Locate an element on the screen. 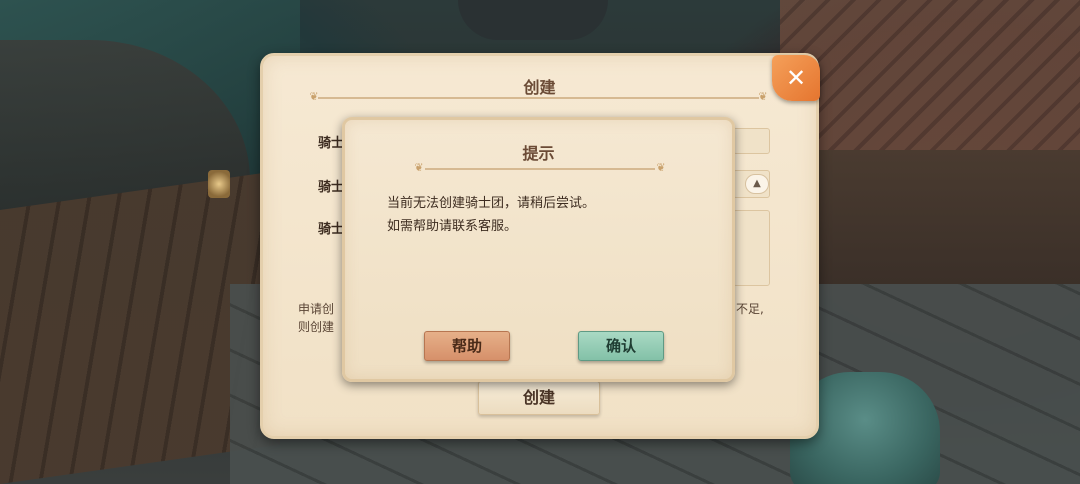 Image resolution: width=1080 pixels, height=484 pixels. form-label-name: 骑士 is located at coordinates (331, 143).